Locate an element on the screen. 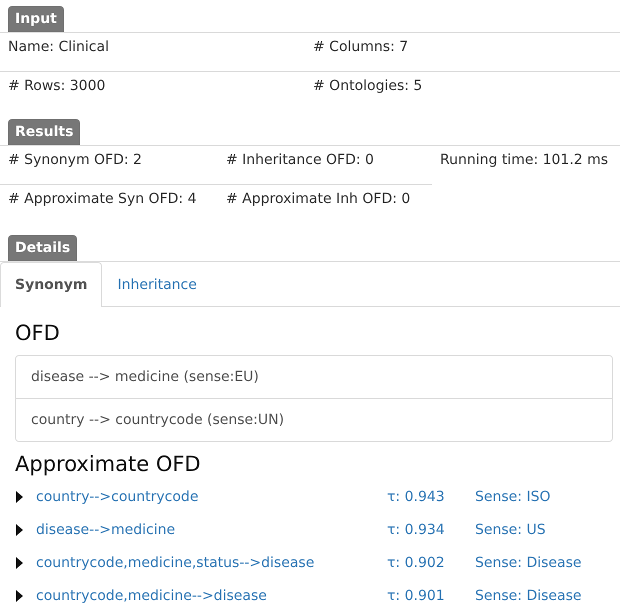 The image size is (620, 610). info-text: # Synonym OFD: 2 is located at coordinates (75, 160).